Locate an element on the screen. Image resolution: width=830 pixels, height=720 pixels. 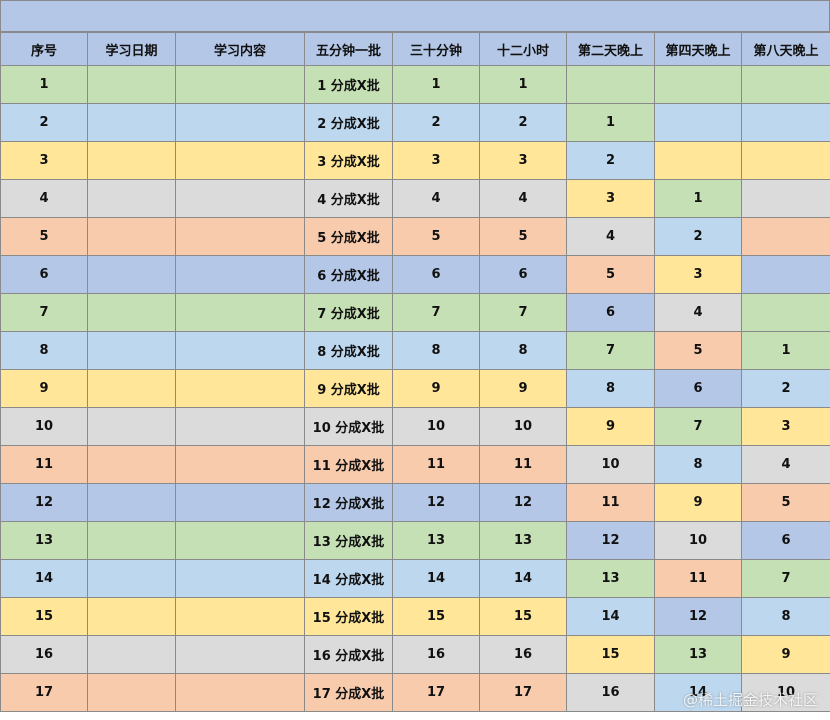
cell-twelve-hours: 17 is located at coordinates (523, 692).